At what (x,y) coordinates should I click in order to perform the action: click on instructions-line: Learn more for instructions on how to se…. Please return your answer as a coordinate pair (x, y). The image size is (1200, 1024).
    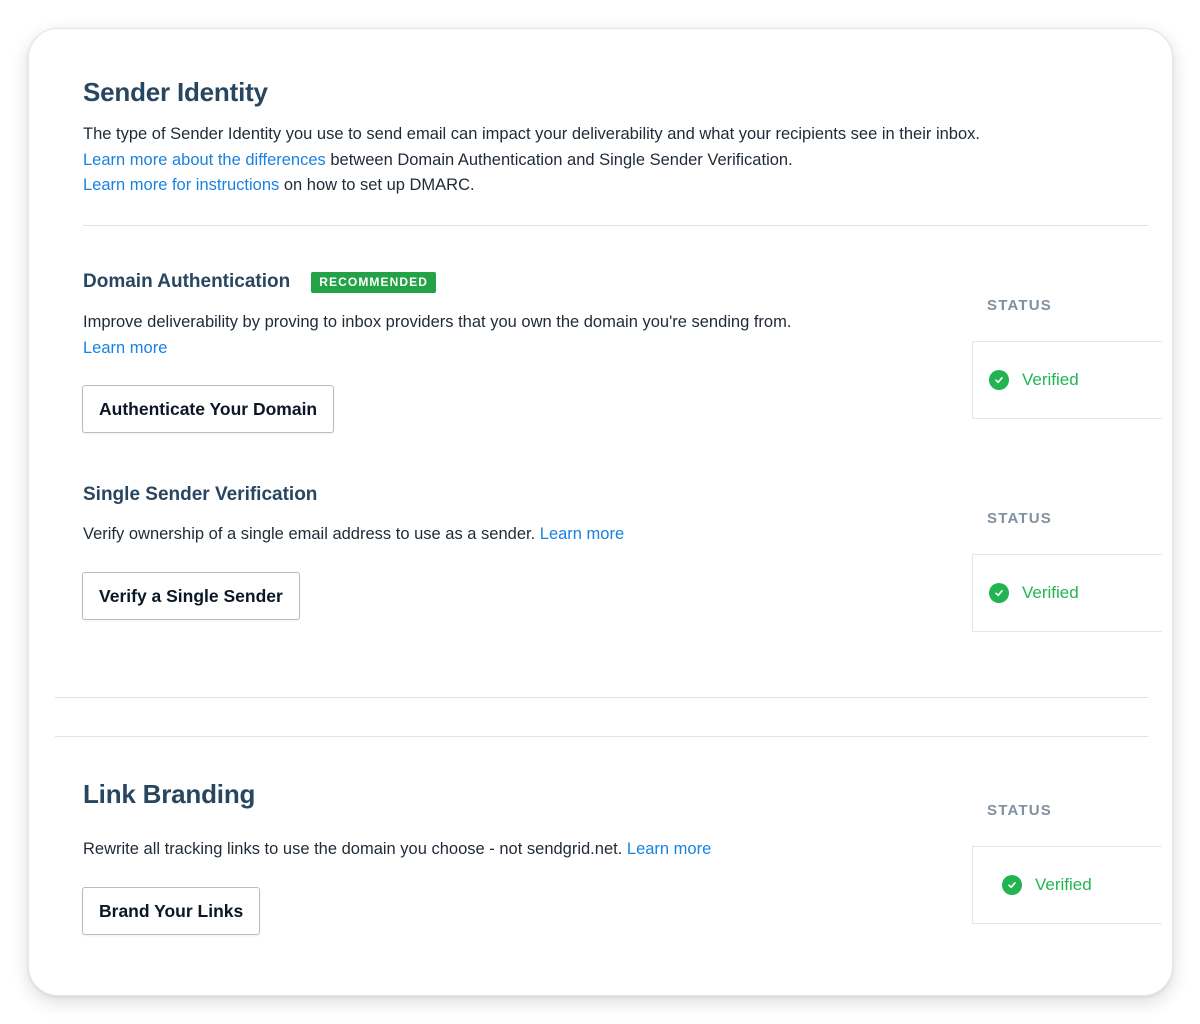
    Looking at the image, I should click on (623, 186).